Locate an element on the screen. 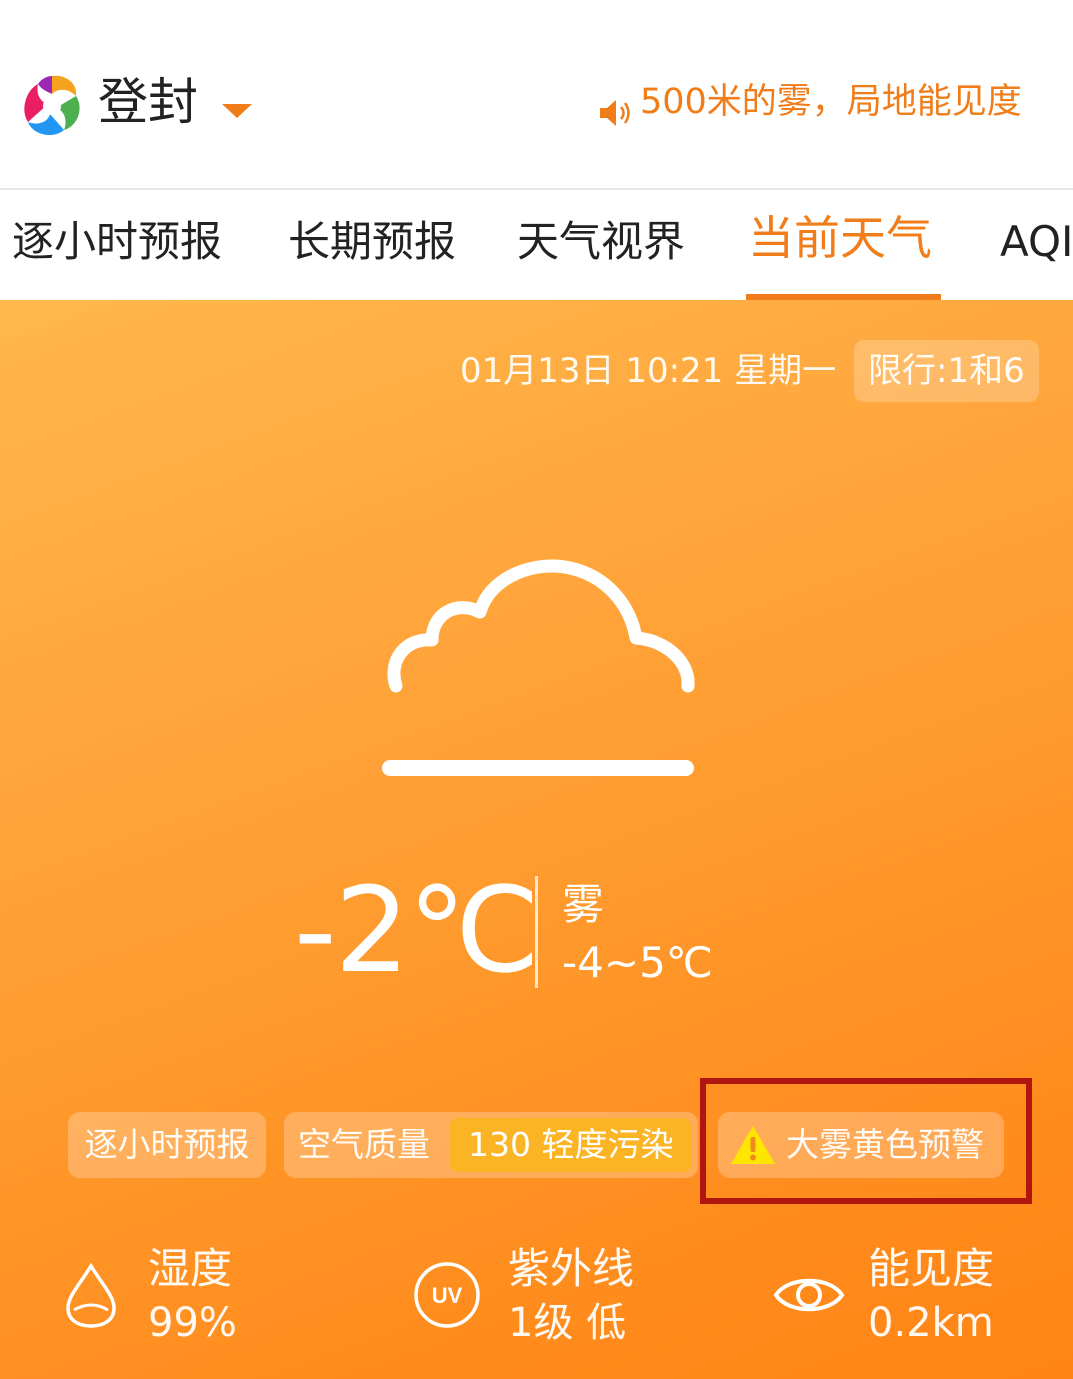  humidity-label: 湿度 is located at coordinates (190, 1268).